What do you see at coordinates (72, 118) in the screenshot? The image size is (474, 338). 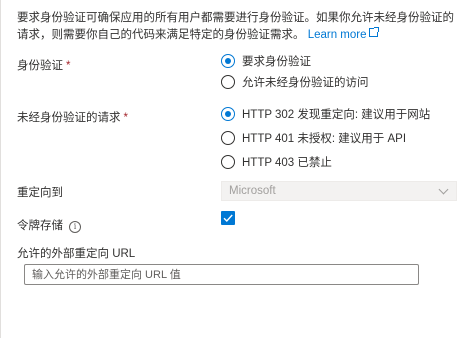 I see `unauthenticated-requests-label: 未经身份验证的请求 *` at bounding box center [72, 118].